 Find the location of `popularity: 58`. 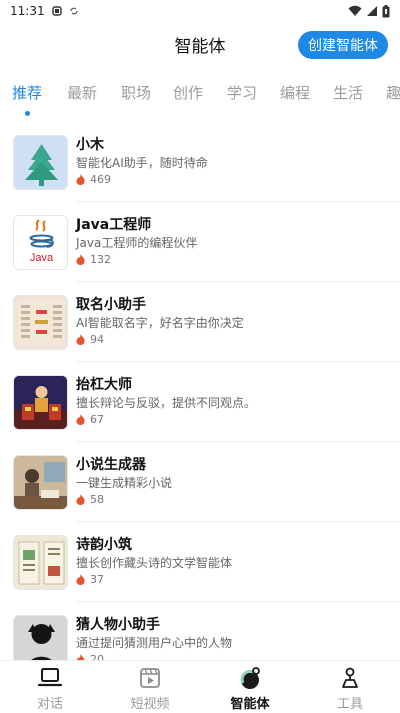

popularity: 58 is located at coordinates (90, 499).